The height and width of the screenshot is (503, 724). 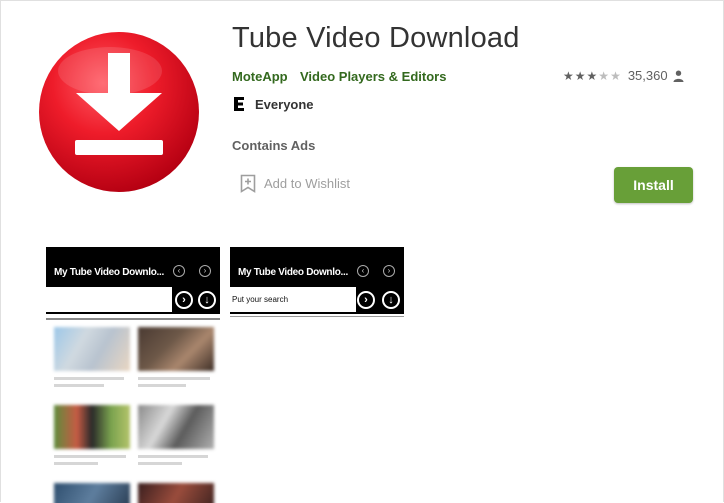 What do you see at coordinates (373, 76) in the screenshot?
I see `category-link: Video Players & Editors` at bounding box center [373, 76].